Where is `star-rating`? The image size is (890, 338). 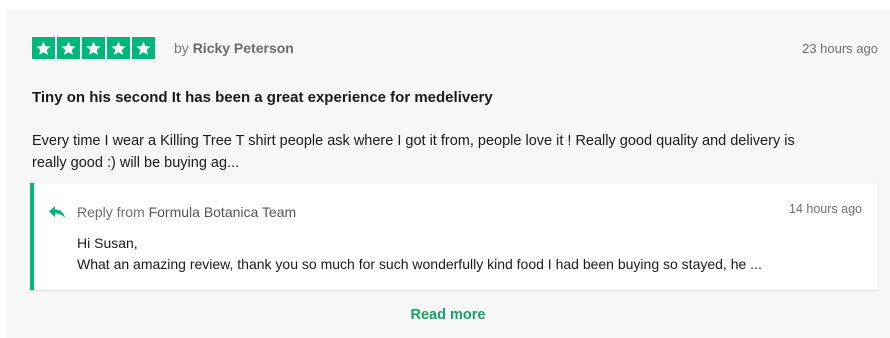 star-rating is located at coordinates (93, 48).